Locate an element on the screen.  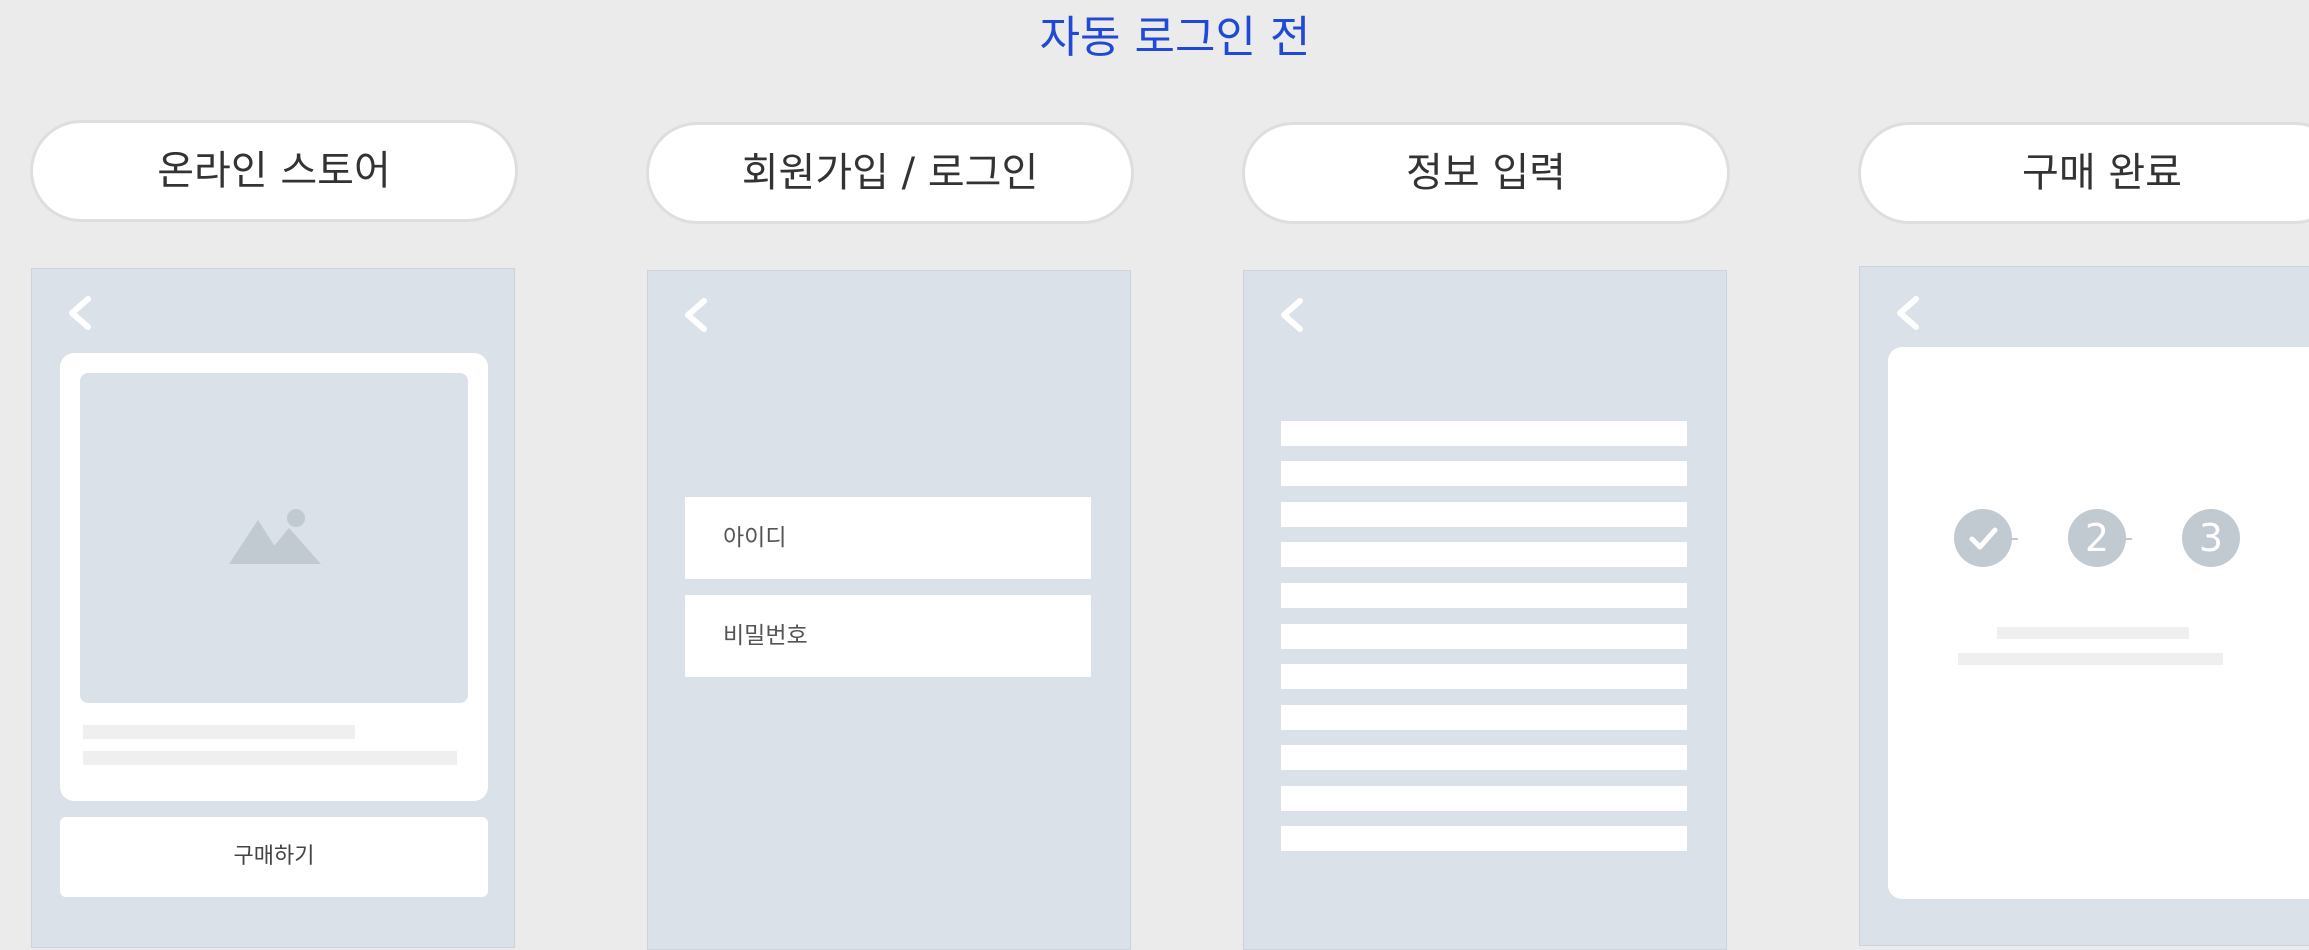
product-image-placeholder is located at coordinates (274, 538).